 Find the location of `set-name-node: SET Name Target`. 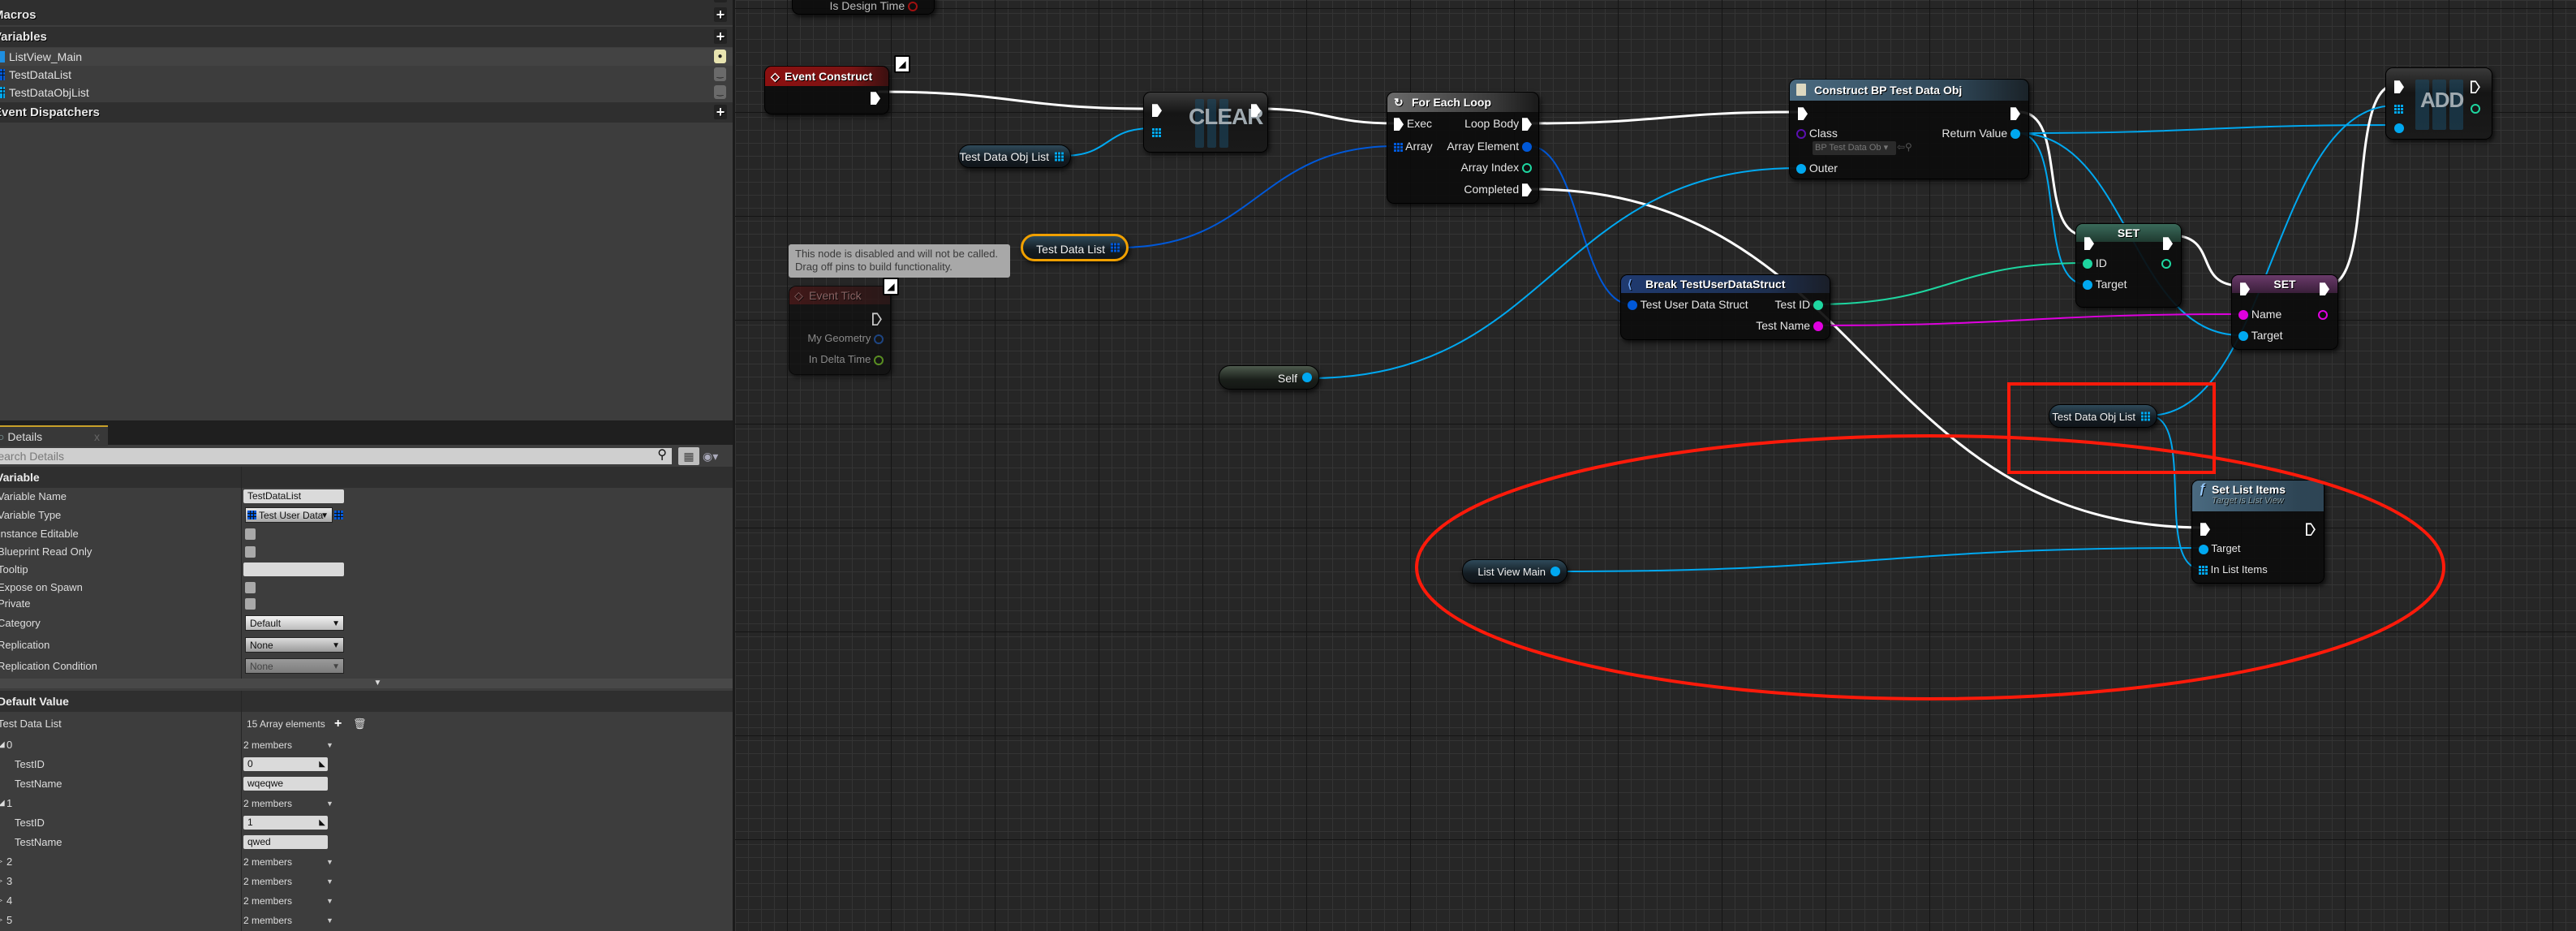

set-name-node: SET Name Target is located at coordinates (2284, 312).